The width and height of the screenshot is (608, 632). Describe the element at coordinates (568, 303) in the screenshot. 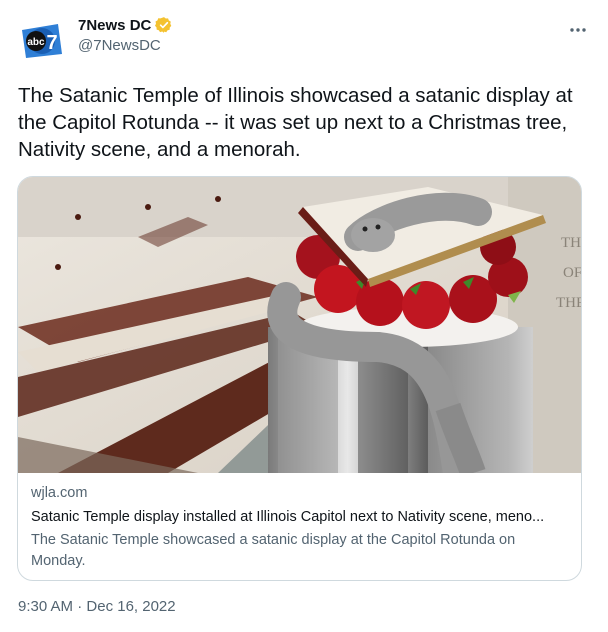

I see `wall-text-3: THE` at that location.